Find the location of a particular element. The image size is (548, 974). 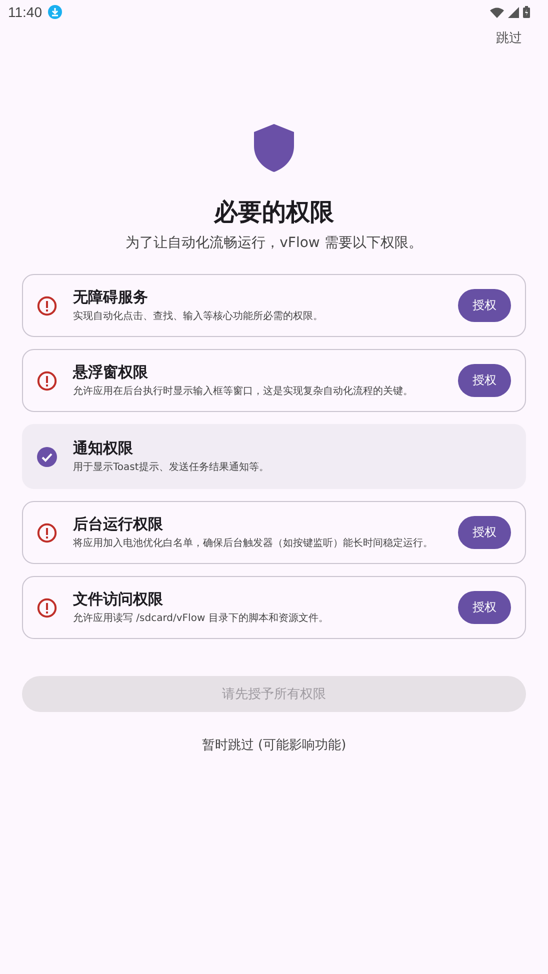

permission-title: 通知权限 is located at coordinates (103, 448).